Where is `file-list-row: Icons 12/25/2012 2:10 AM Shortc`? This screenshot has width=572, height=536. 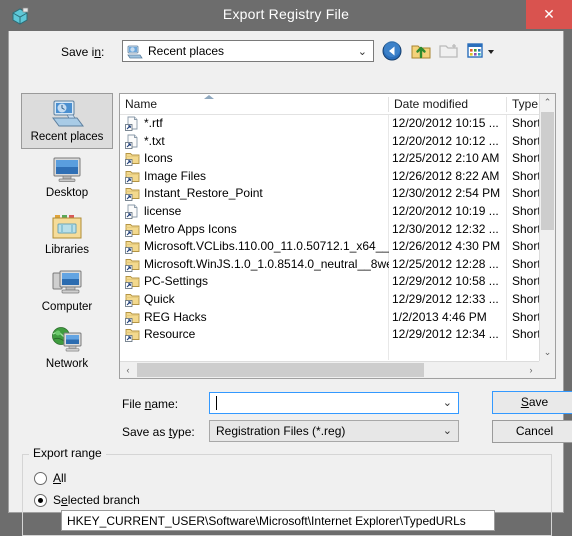
file-list-row: Icons 12/25/2012 2:10 AM Shortc is located at coordinates (330, 159).